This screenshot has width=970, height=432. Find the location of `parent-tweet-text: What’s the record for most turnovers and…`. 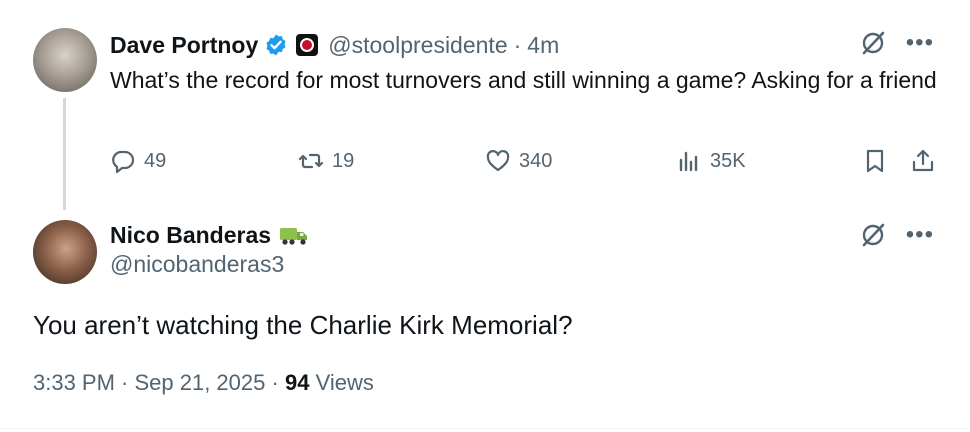

parent-tweet-text: What’s the record for most turnovers and… is located at coordinates (523, 80).